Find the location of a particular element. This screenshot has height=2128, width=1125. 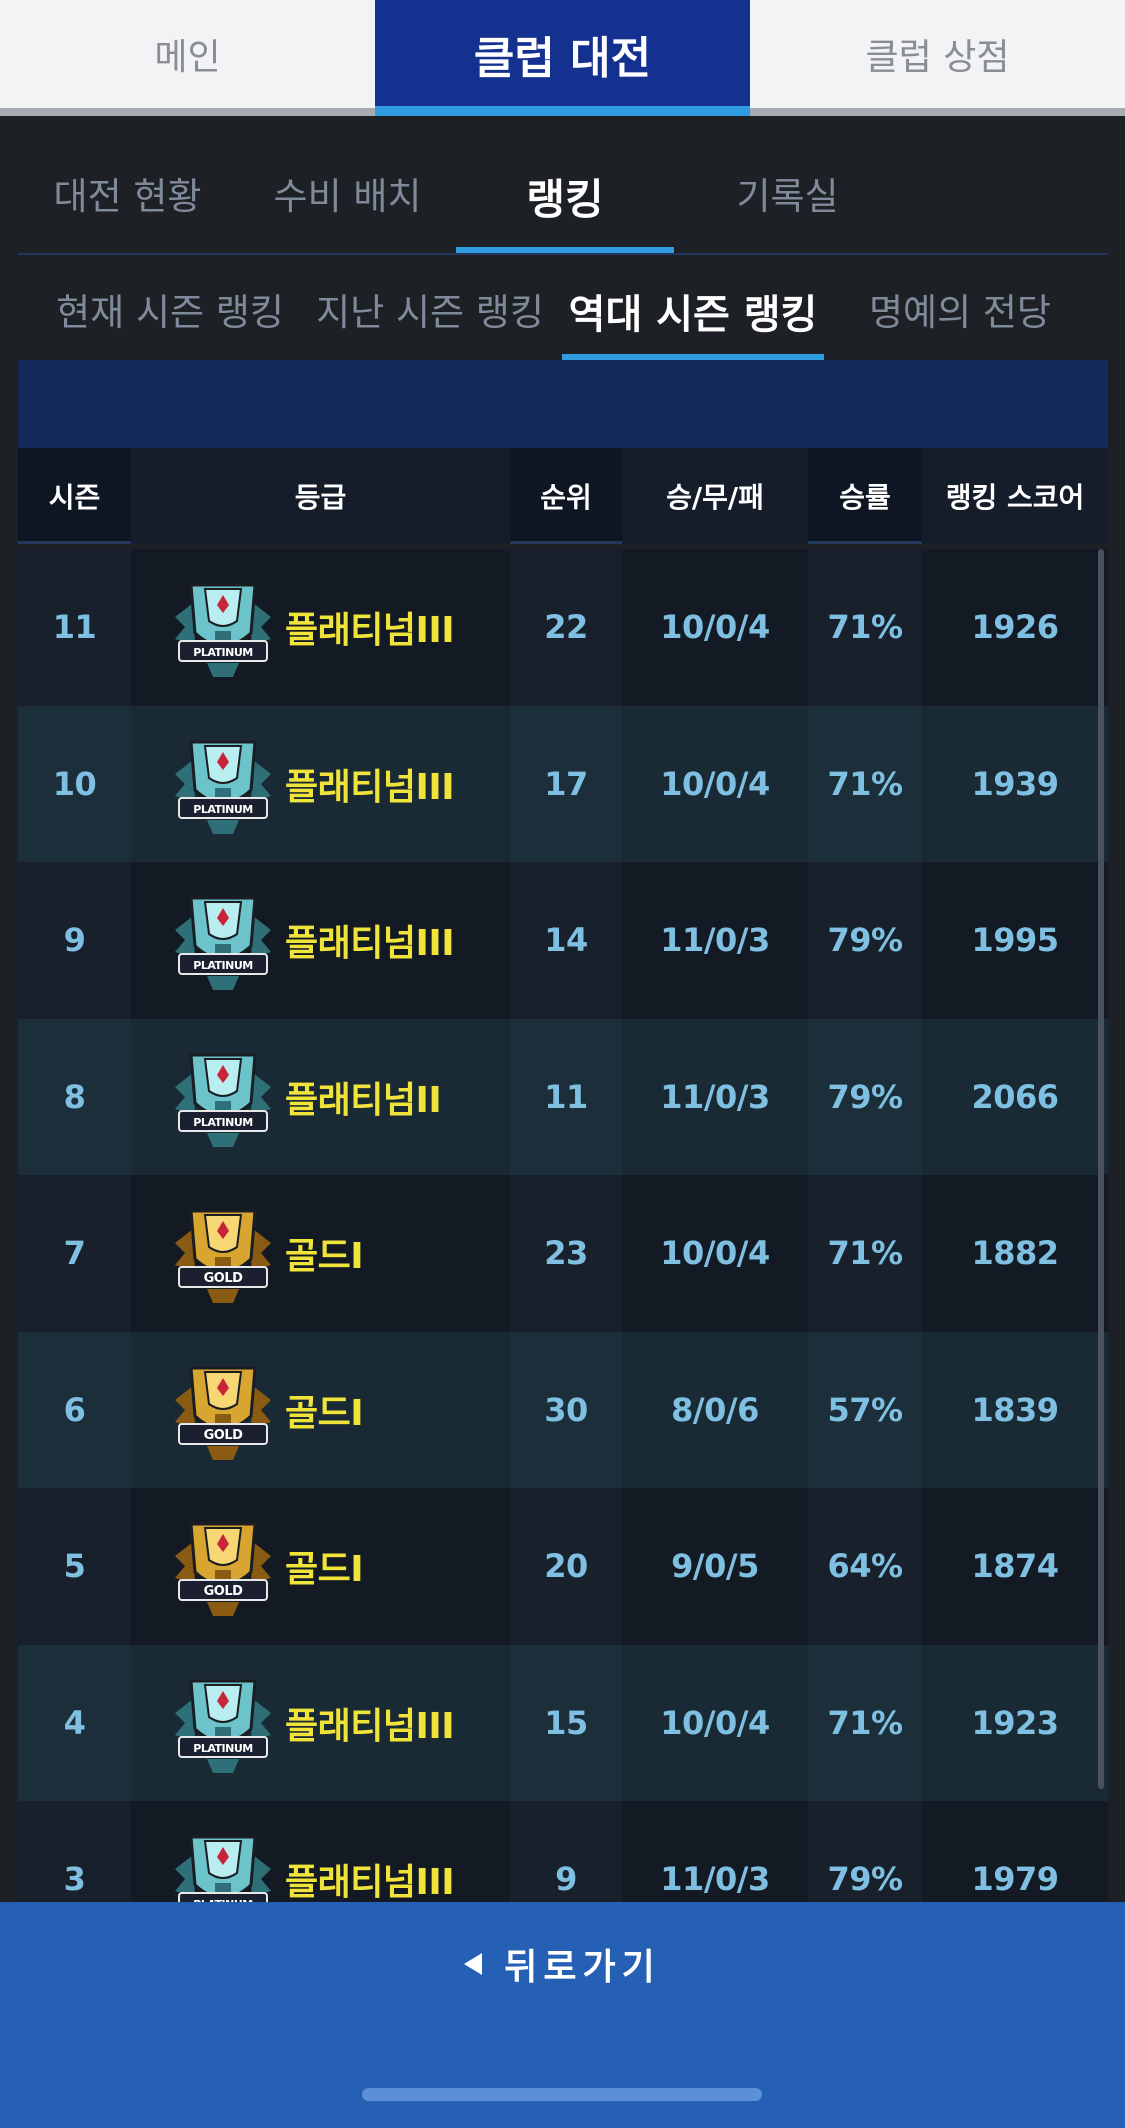

sub-tab-bar: 대전 현황 수비 배치 랭킹 기록실 is located at coordinates (562, 186).